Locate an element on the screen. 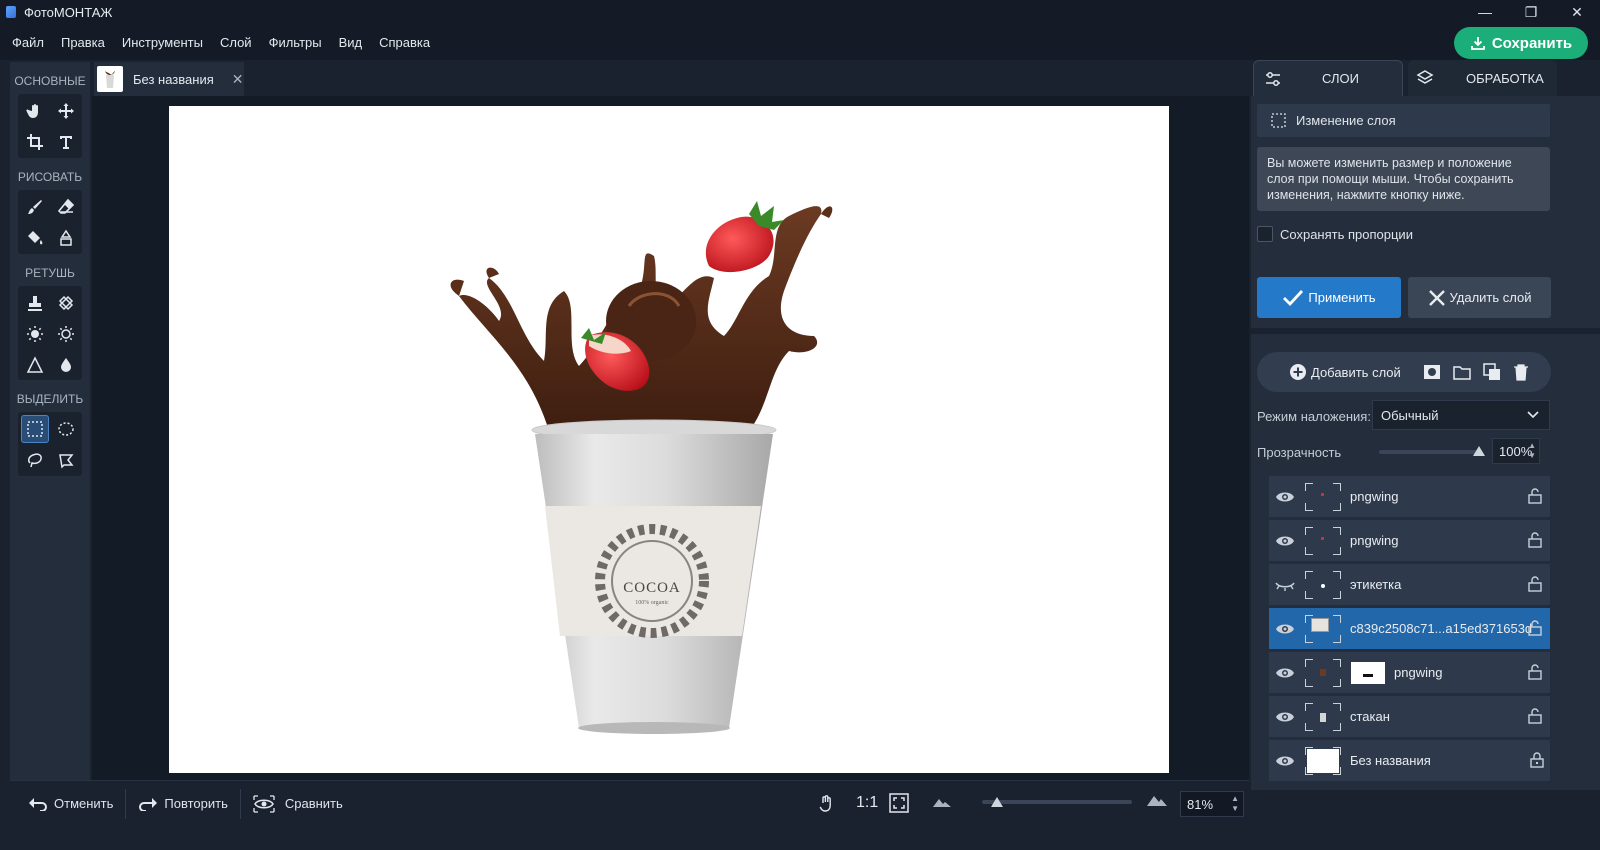 This screenshot has width=1600, height=850. actual-size-button: 1:1 is located at coordinates (867, 803).